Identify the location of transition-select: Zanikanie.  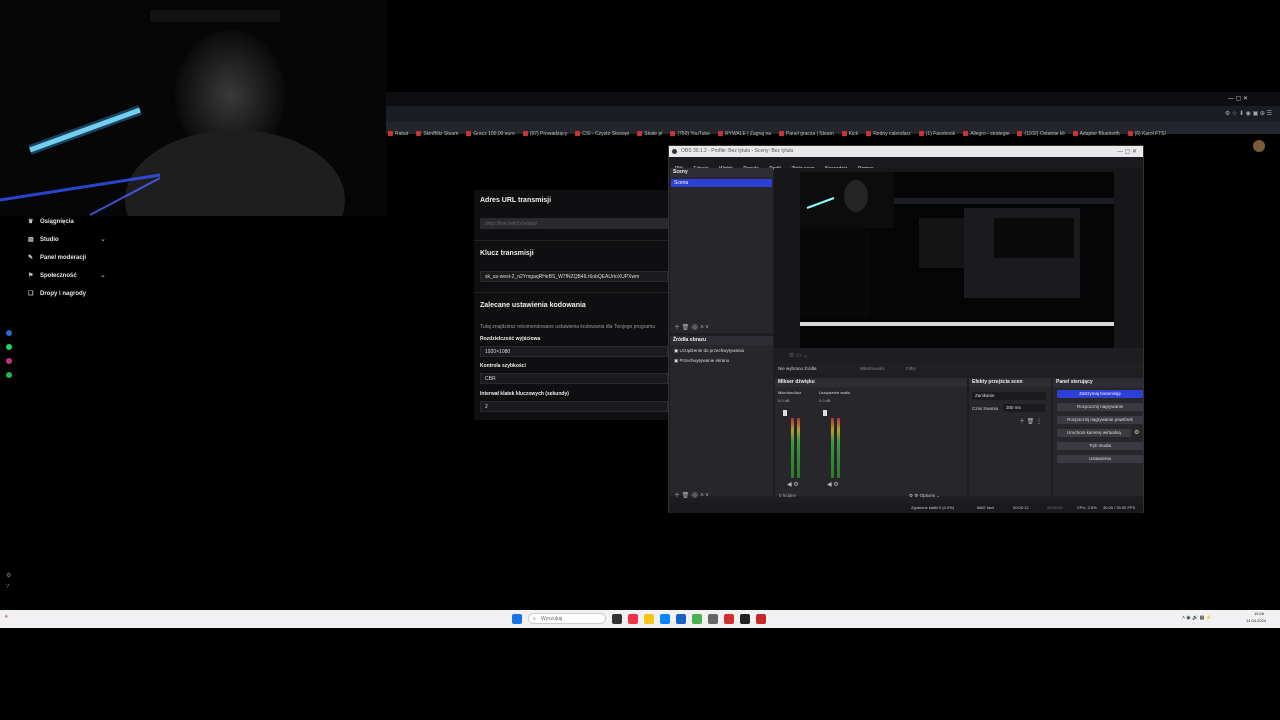
(1009, 396).